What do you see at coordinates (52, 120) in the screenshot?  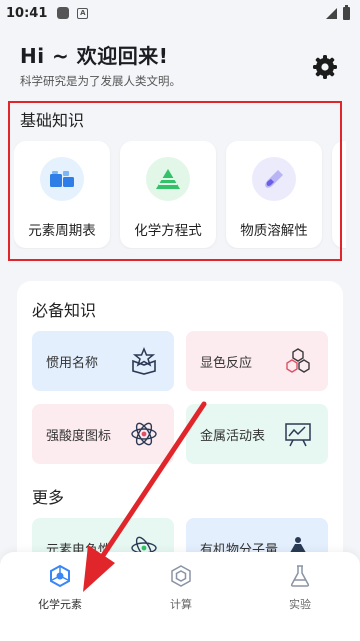 I see `basic-knowledge-title: 基础知识` at bounding box center [52, 120].